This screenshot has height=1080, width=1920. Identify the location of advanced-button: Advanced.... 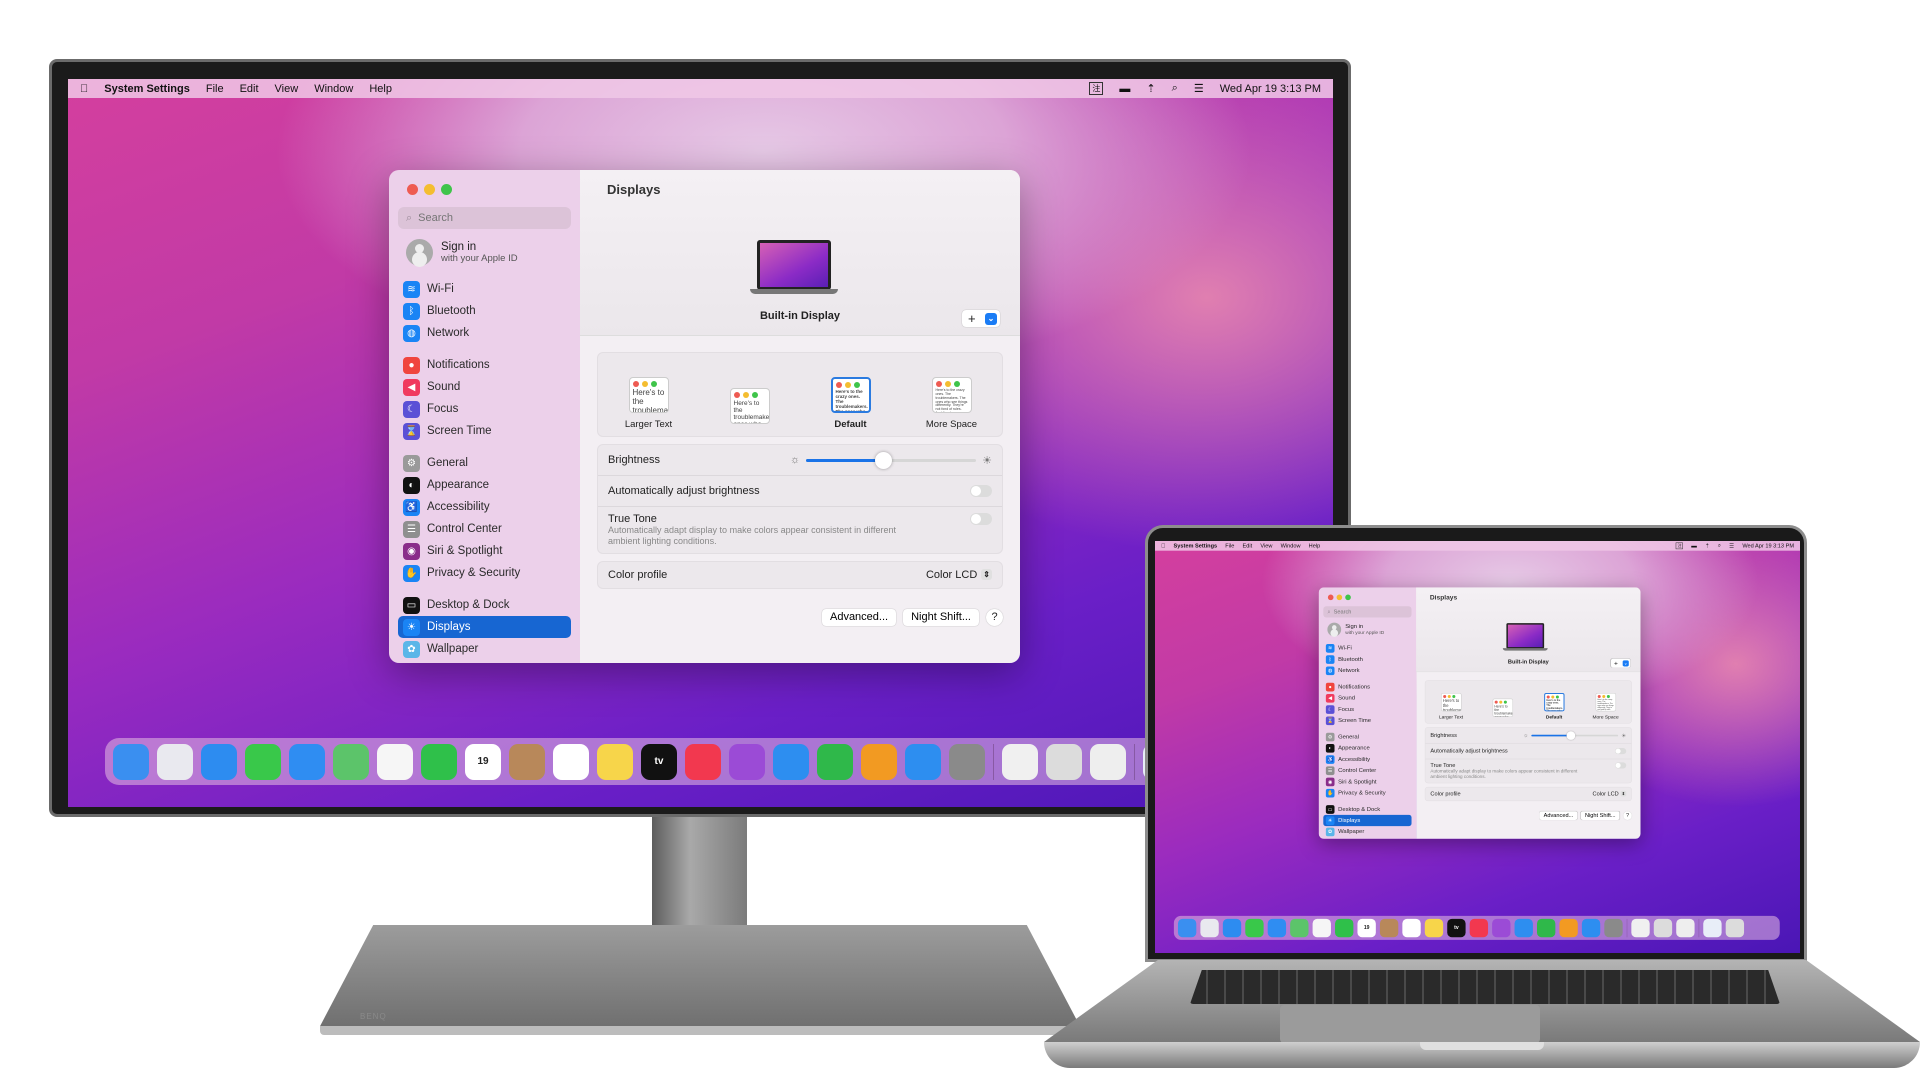
(859, 617).